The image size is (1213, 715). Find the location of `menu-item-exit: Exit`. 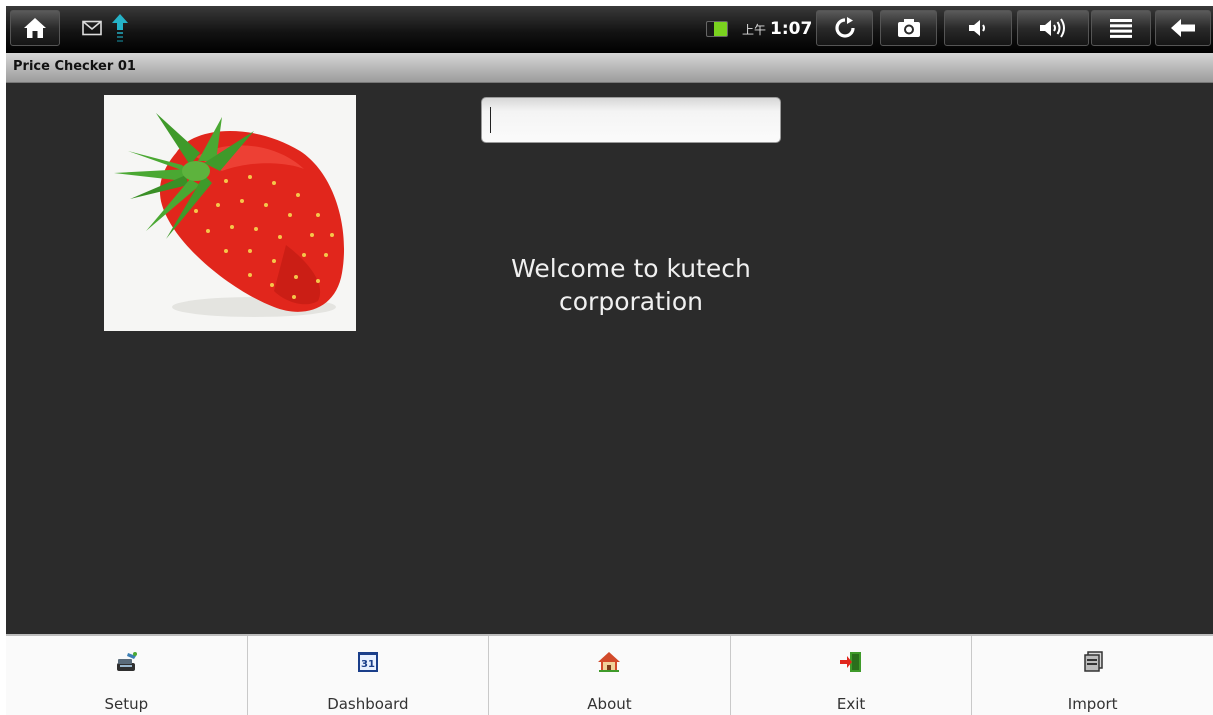

menu-item-exit: Exit is located at coordinates (852, 675).